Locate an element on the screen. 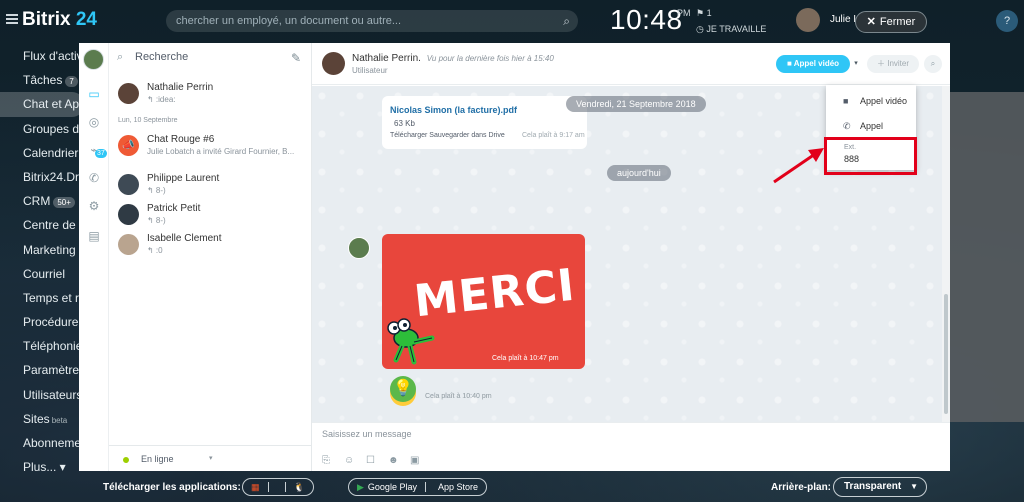 This screenshot has height=502, width=1024. contact-name: Philippe Laurent is located at coordinates (183, 178).